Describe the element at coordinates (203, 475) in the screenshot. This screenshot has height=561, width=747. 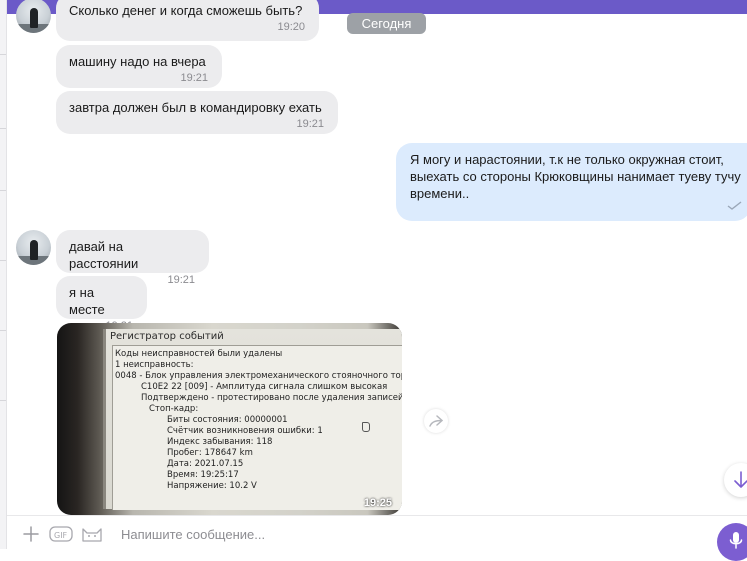
I see `photo-line: Время: 19:25:17` at that location.